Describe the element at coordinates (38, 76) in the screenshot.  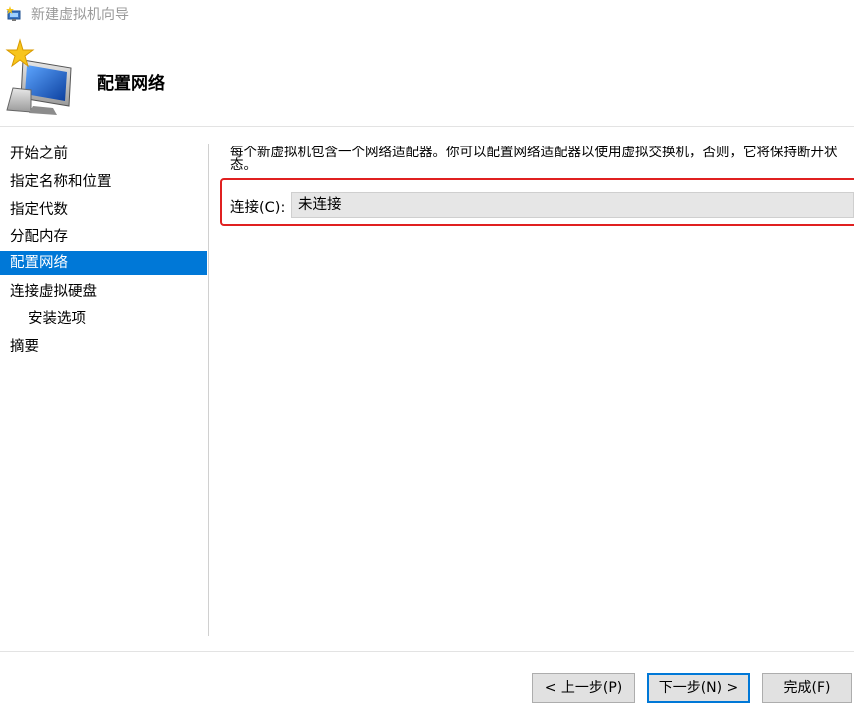
I see `monitor-star-icon` at that location.